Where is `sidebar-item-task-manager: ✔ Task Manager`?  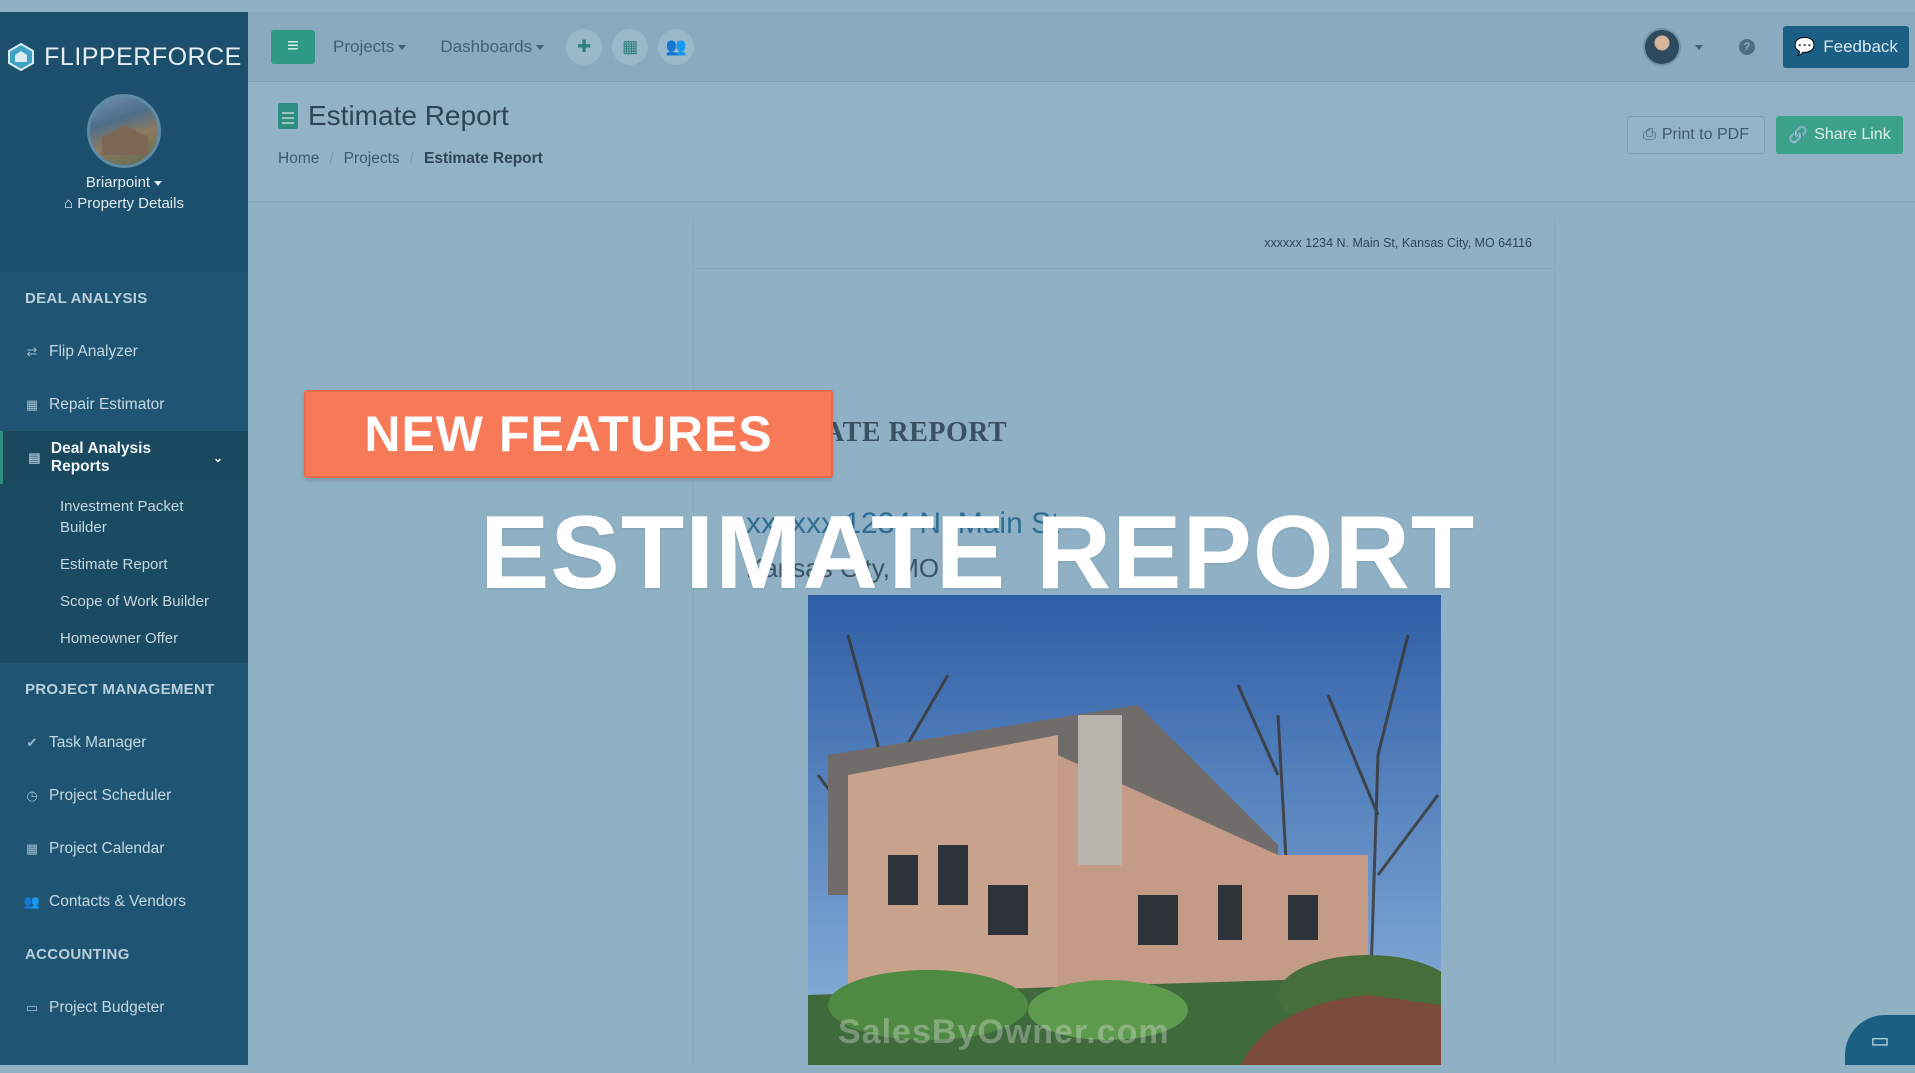
sidebar-item-task-manager: ✔ Task Manager is located at coordinates (124, 742).